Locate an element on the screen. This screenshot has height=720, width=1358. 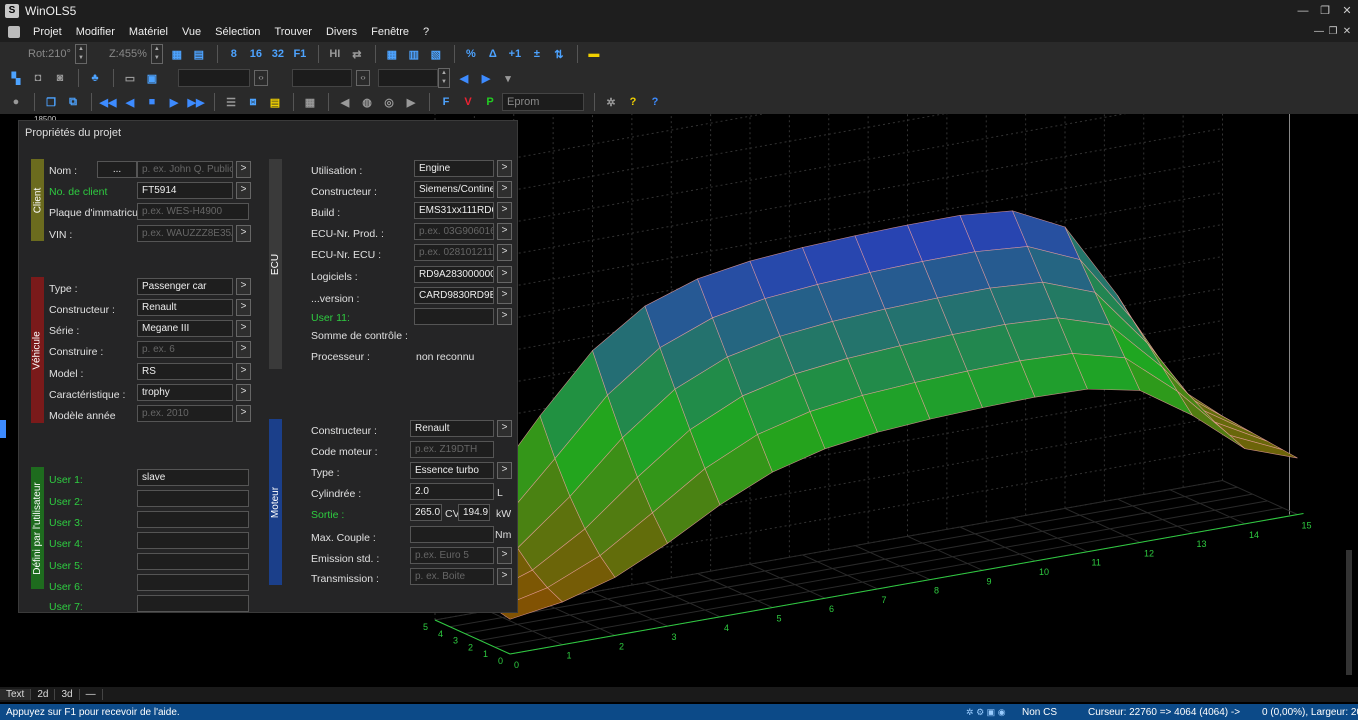
hilo-icon: HI is located at coordinates (335, 54).